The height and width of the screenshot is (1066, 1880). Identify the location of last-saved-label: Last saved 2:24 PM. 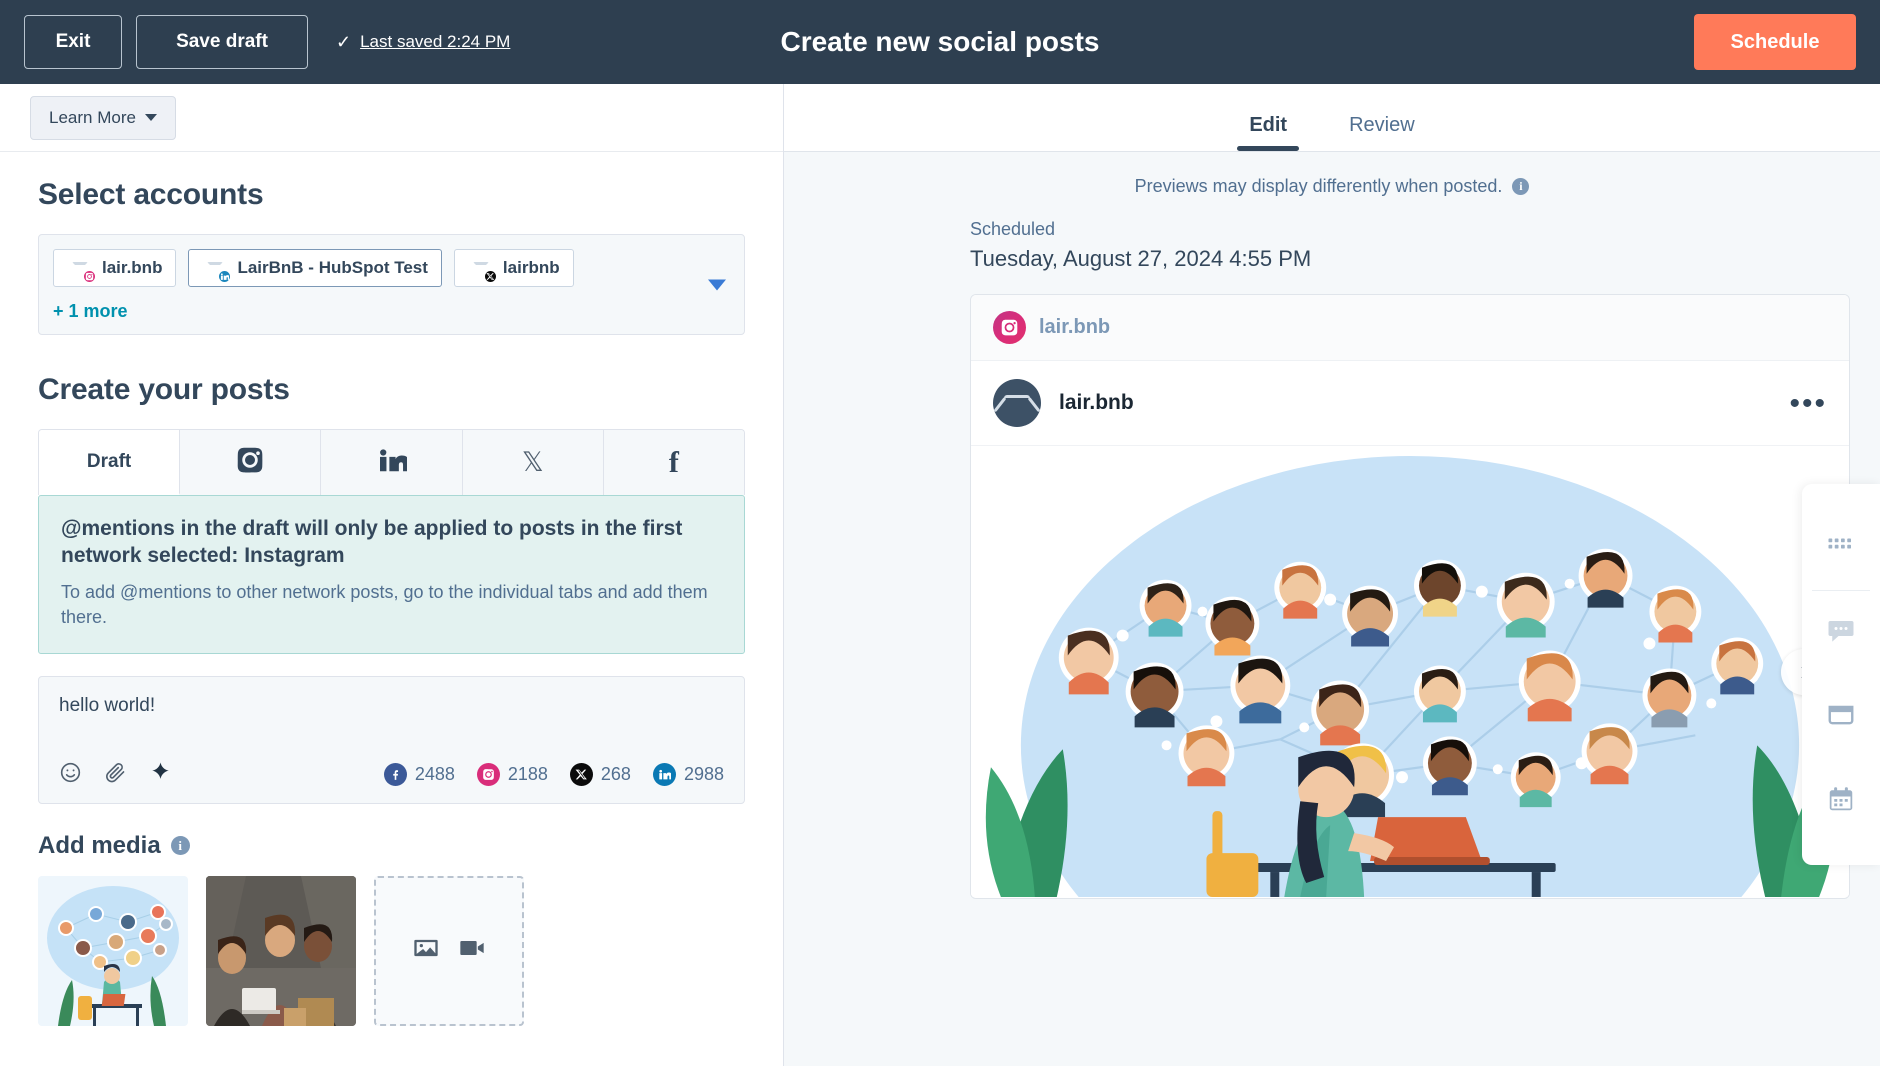
(435, 41).